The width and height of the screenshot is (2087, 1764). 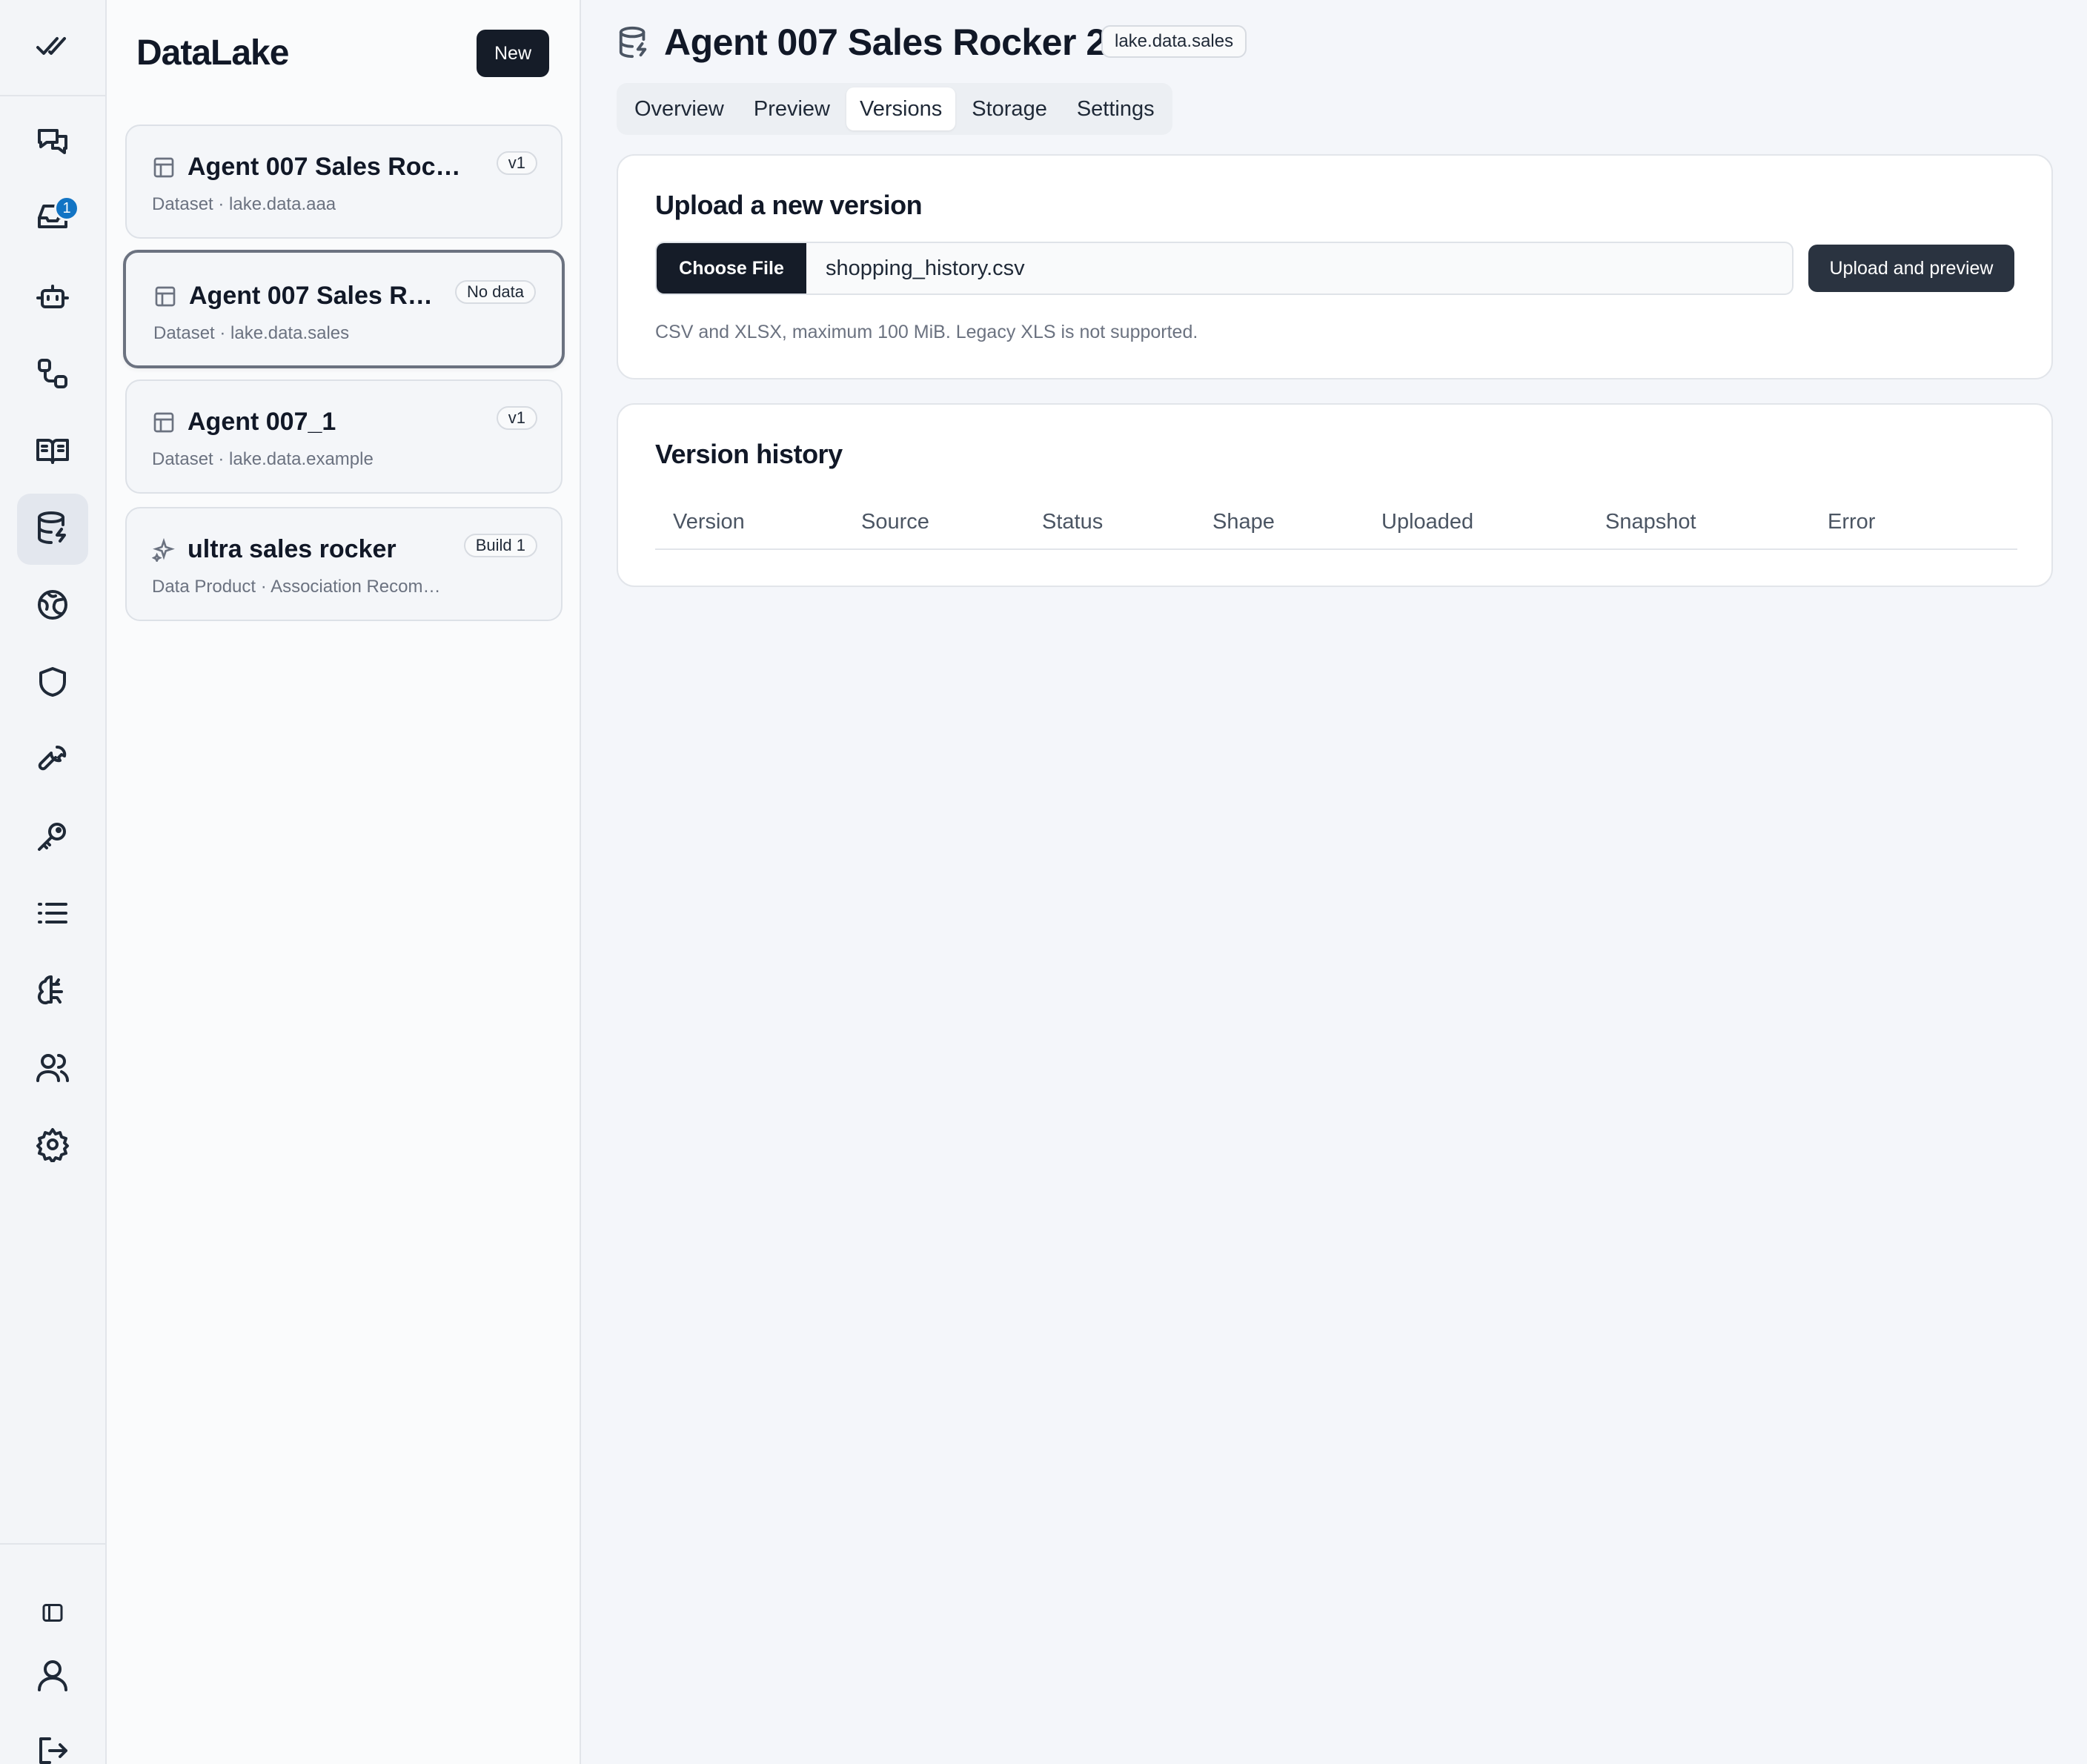 I want to click on file-input: Choose File shopping_history.csv, so click(x=1224, y=268).